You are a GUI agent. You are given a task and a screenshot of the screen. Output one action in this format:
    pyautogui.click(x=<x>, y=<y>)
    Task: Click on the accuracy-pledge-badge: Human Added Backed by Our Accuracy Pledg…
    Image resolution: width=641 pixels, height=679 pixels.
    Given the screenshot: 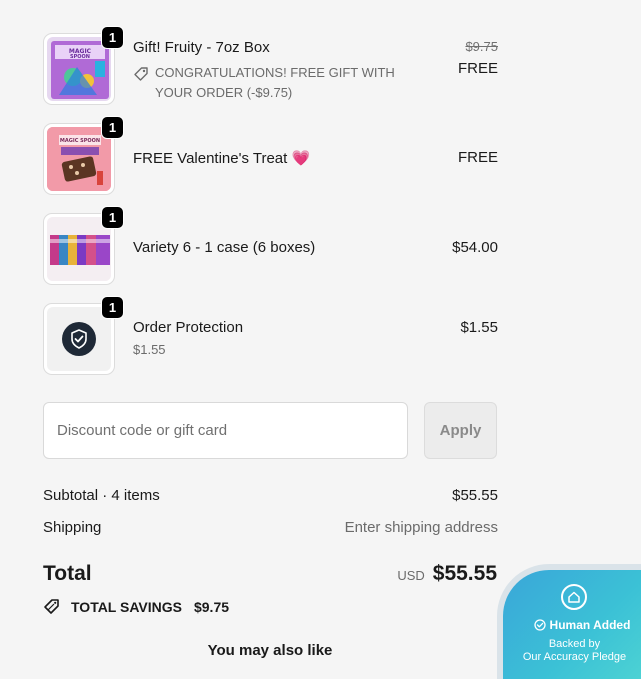 What is the action you would take?
    pyautogui.click(x=572, y=624)
    